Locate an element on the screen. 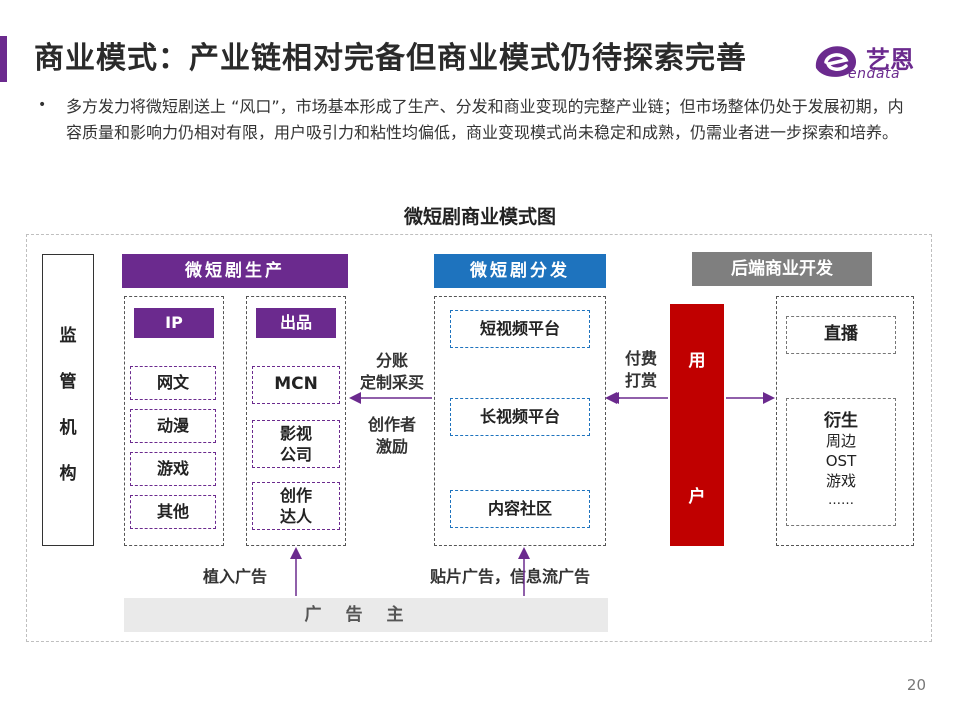 The width and height of the screenshot is (960, 720). logo-text-en: endata is located at coordinates (874, 74).